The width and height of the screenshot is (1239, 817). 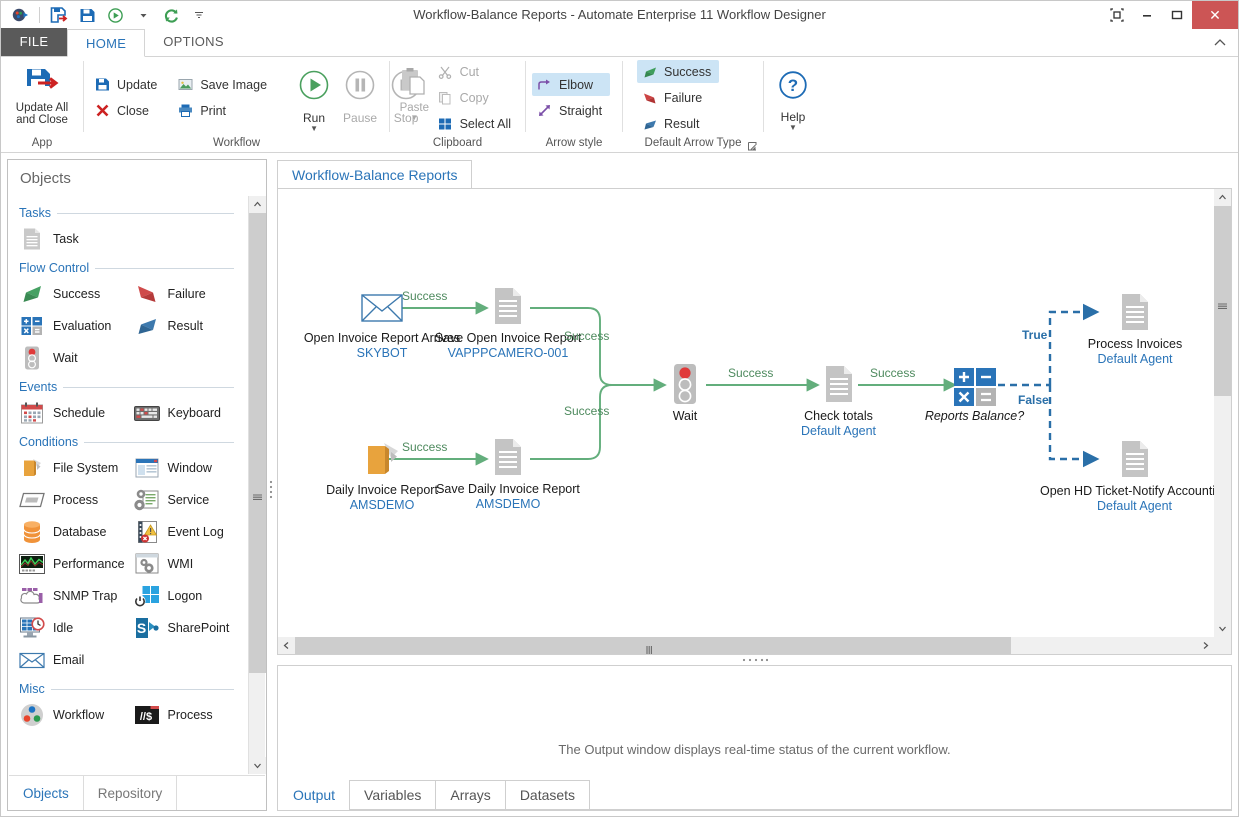 I want to click on object-window: Window, so click(x=191, y=468).